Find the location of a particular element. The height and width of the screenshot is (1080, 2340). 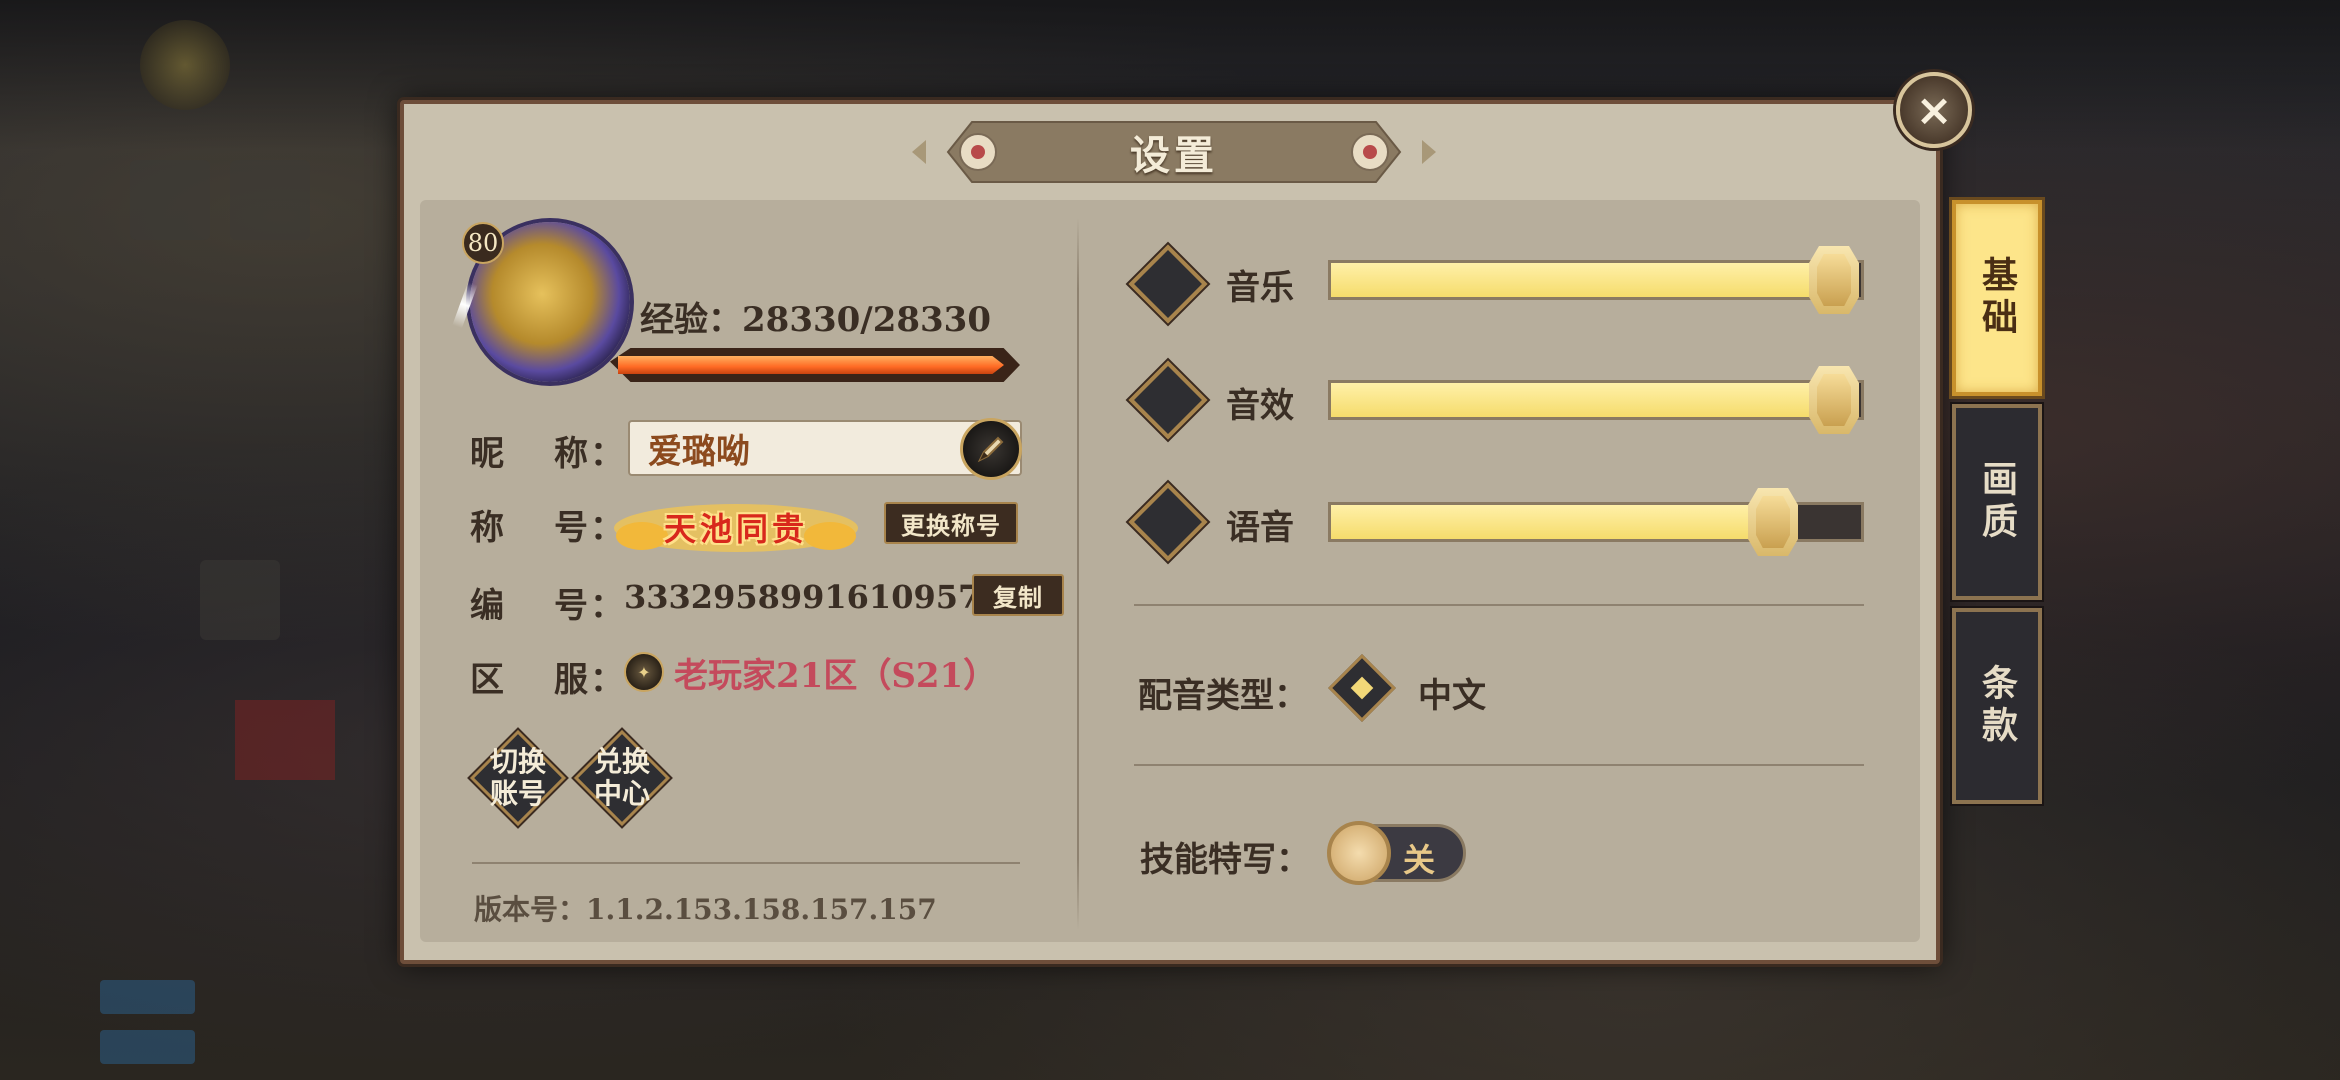

nickname-label: 昵 称： is located at coordinates (548, 450).